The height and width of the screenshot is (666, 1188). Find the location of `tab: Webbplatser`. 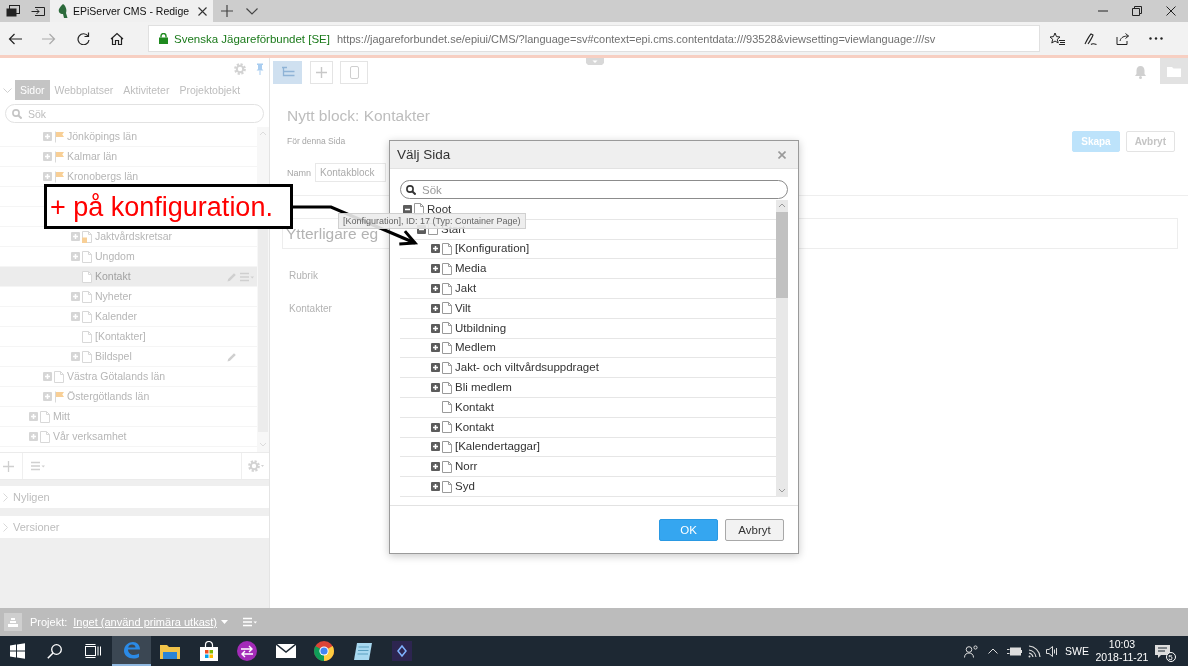

tab: Webbplatser is located at coordinates (84, 90).